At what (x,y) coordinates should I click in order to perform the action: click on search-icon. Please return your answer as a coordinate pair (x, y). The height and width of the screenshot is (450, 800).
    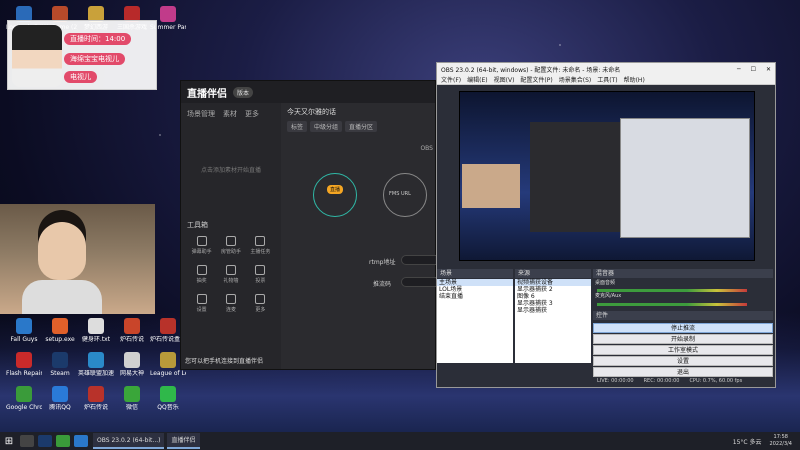
    Looking at the image, I should click on (27, 441).